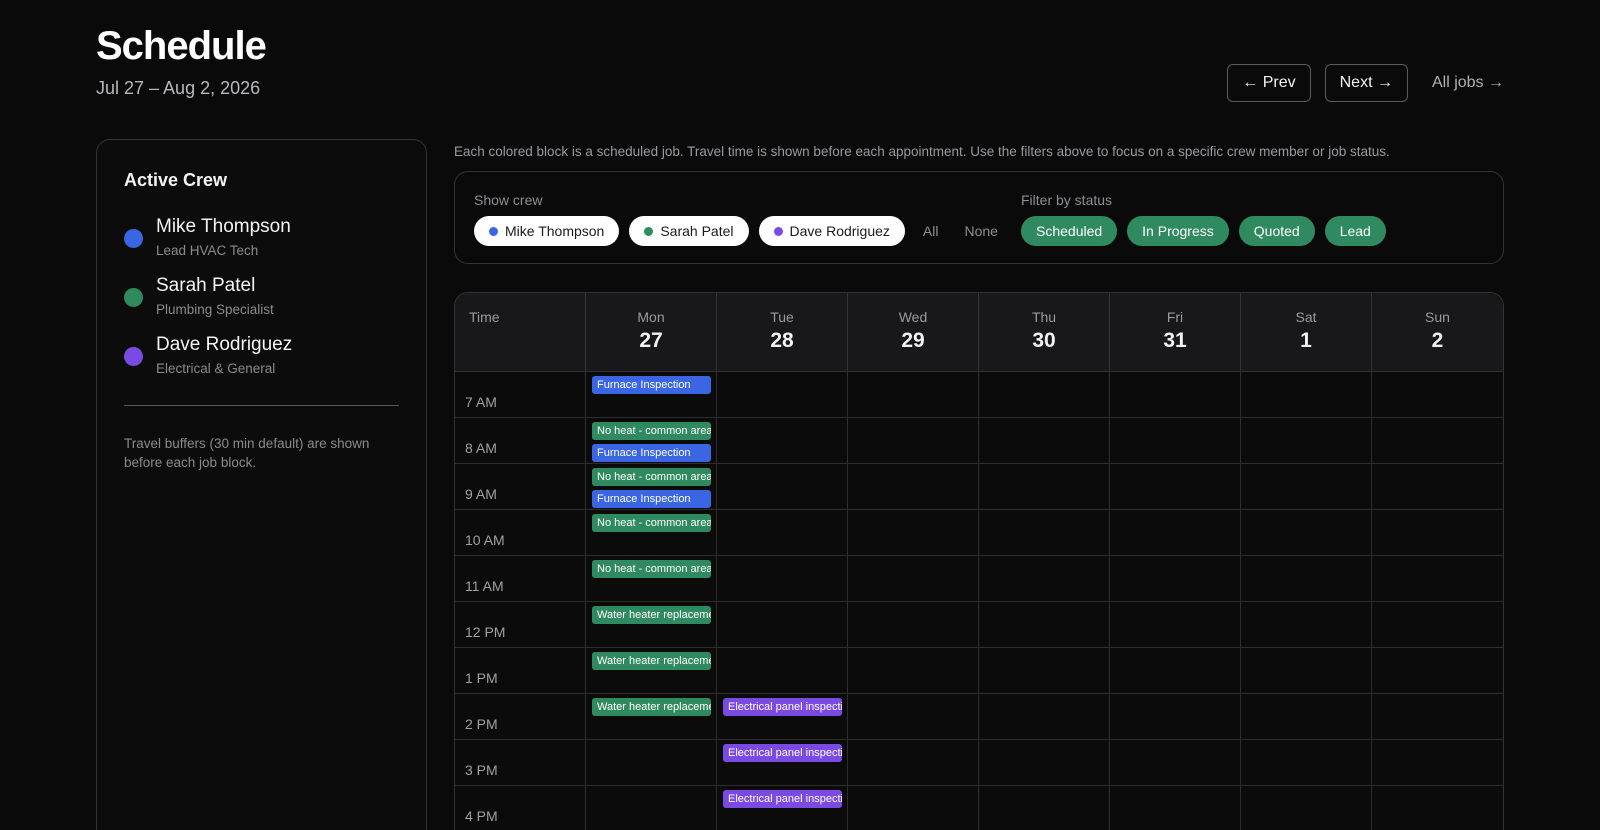 The height and width of the screenshot is (830, 1600). What do you see at coordinates (520, 441) in the screenshot?
I see `time-cell: 8 AM` at bounding box center [520, 441].